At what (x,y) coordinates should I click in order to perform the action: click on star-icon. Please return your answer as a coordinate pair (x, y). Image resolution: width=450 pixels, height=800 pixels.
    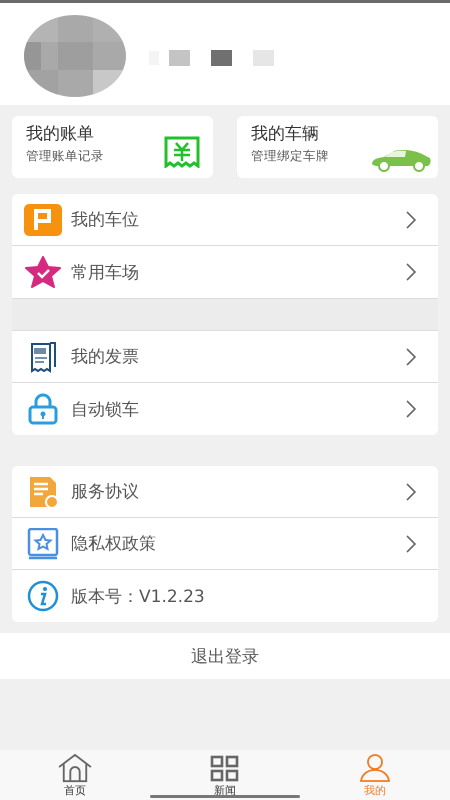
    Looking at the image, I should click on (43, 272).